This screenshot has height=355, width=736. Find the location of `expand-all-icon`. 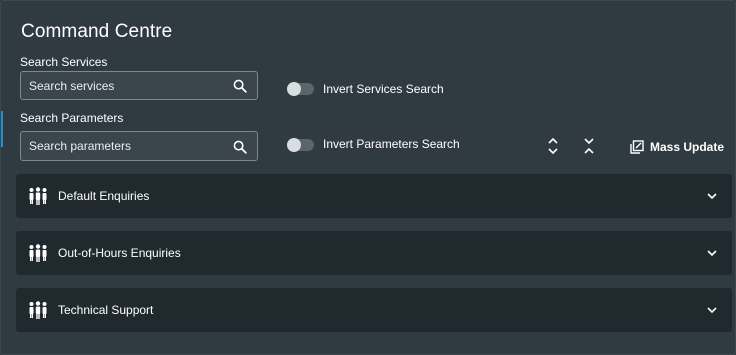

expand-all-icon is located at coordinates (553, 146).